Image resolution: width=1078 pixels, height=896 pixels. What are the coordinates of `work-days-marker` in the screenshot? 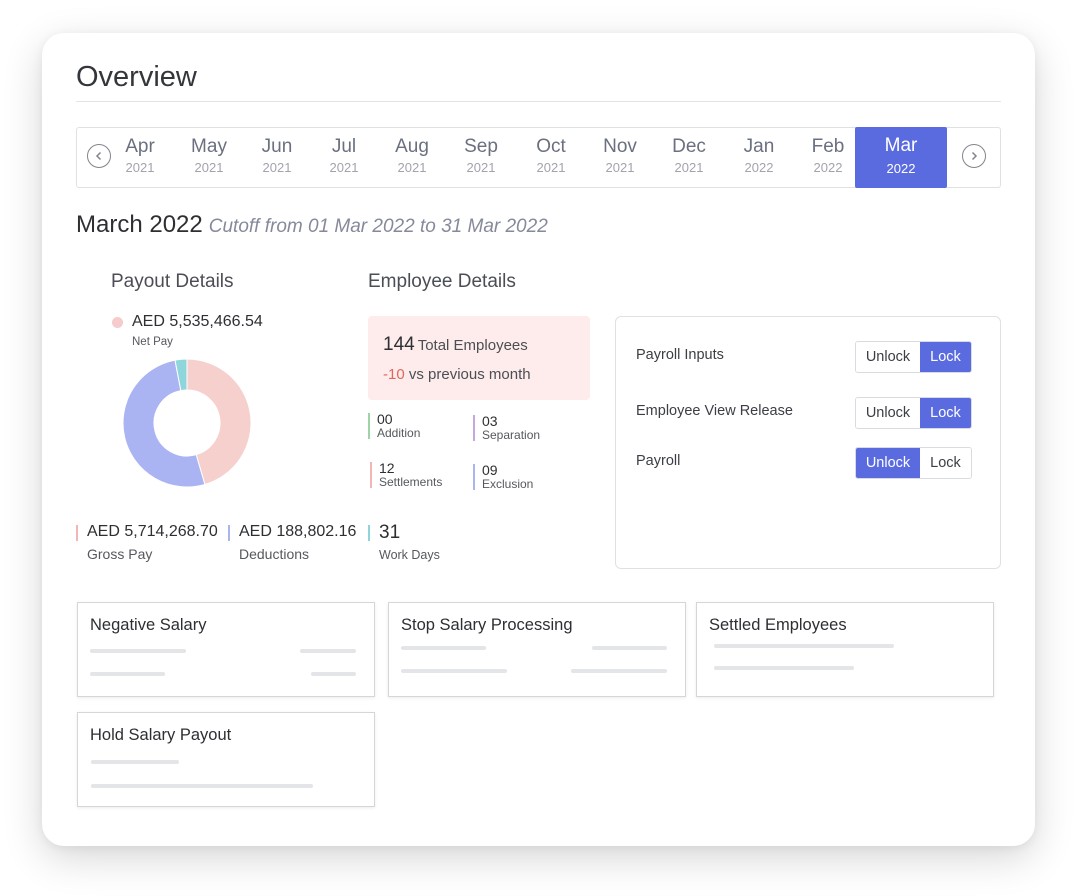 It's located at (369, 533).